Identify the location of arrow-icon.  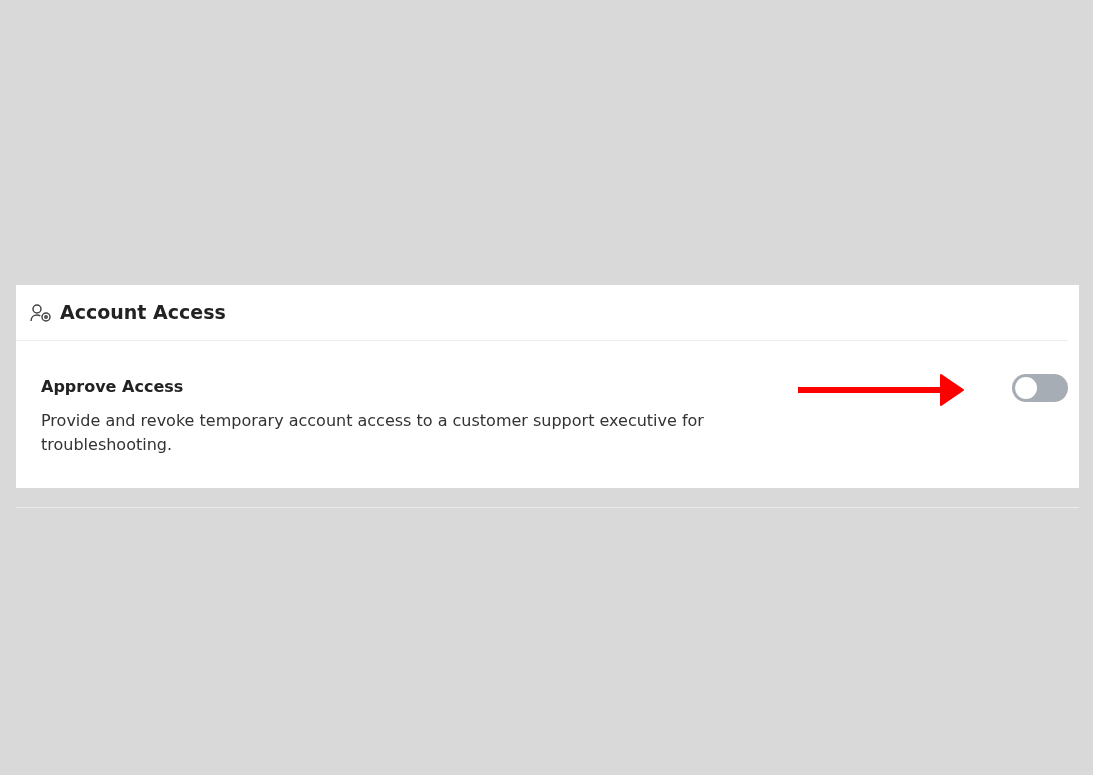
(881, 390).